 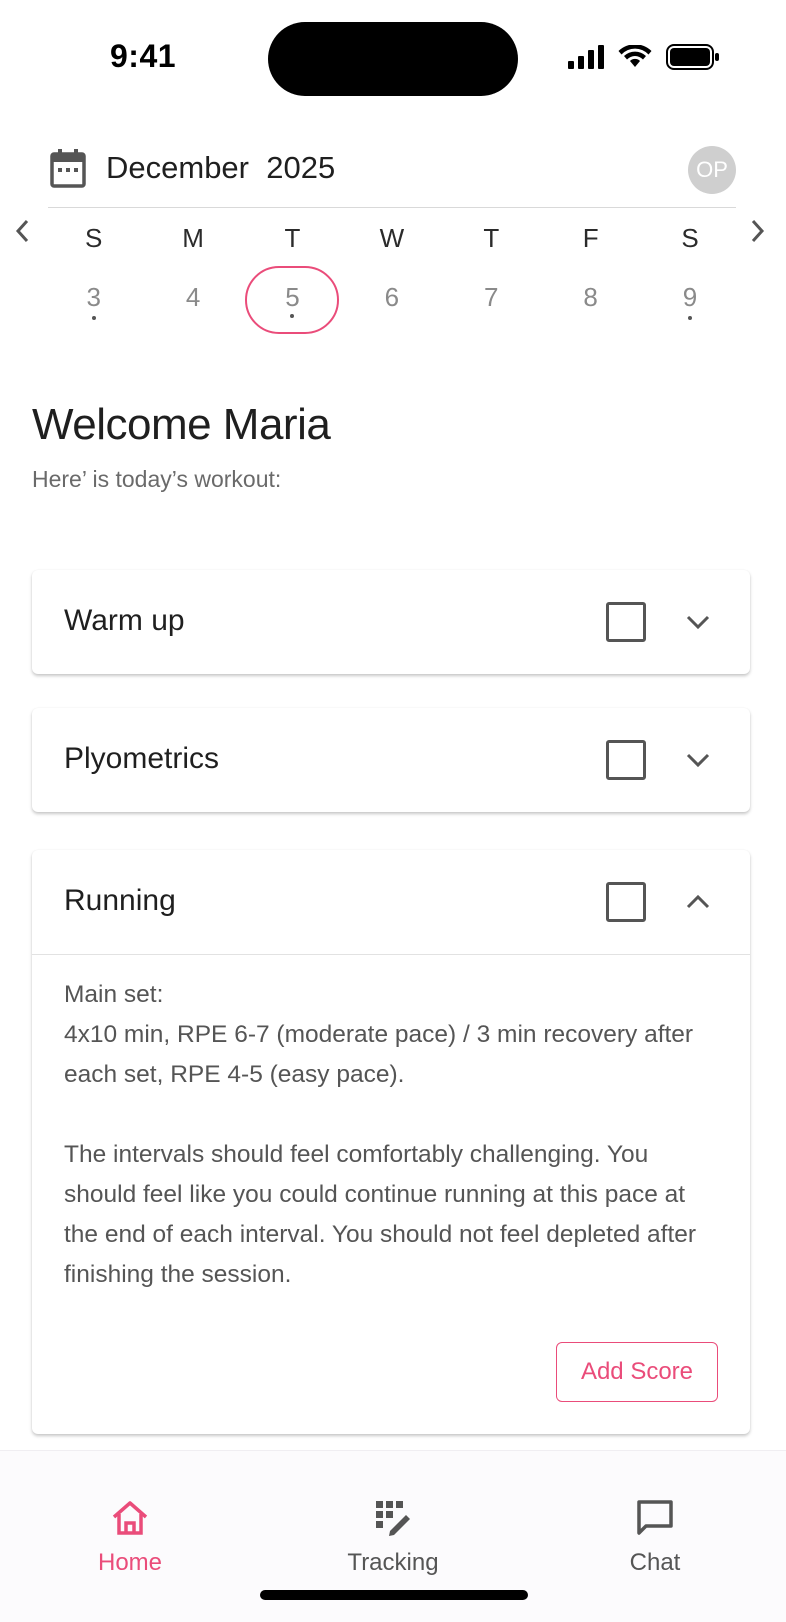 I want to click on day-number: 4, so click(x=193, y=296).